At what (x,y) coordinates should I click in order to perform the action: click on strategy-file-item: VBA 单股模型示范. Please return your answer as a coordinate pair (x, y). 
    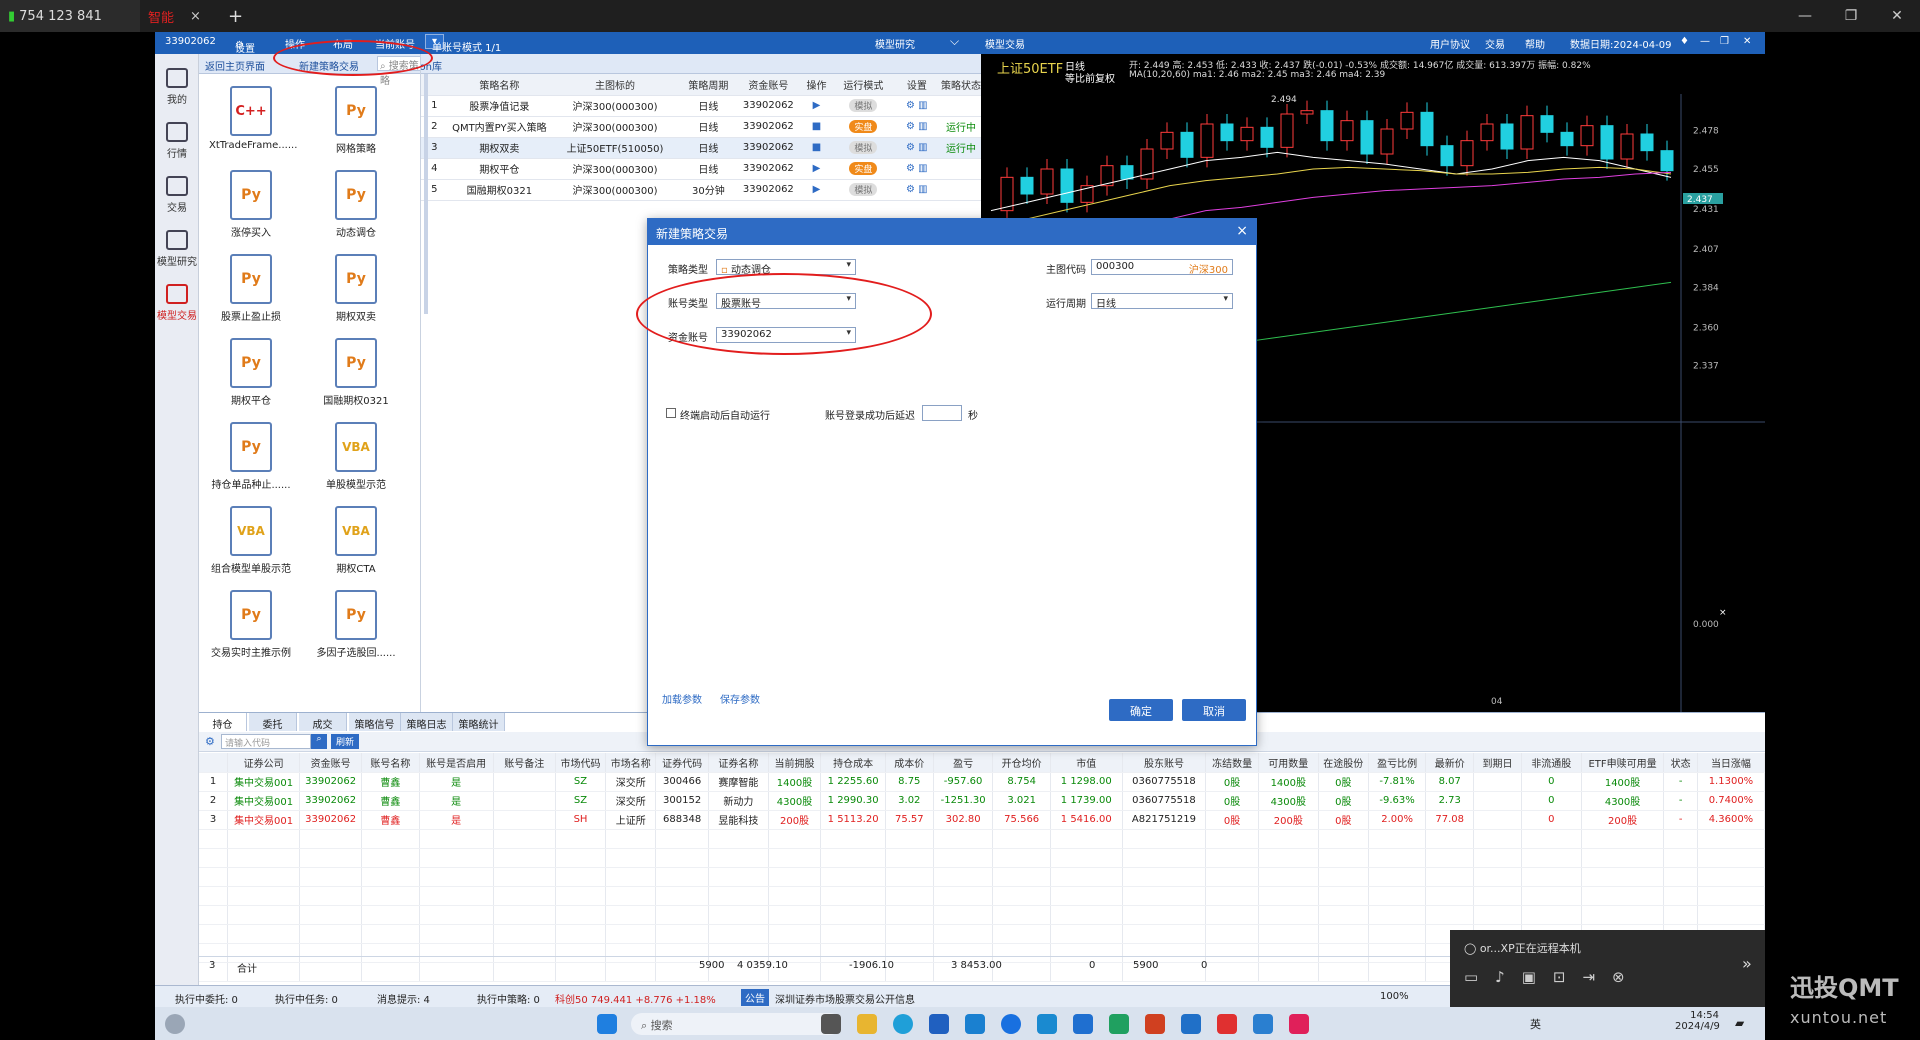
    Looking at the image, I should click on (356, 456).